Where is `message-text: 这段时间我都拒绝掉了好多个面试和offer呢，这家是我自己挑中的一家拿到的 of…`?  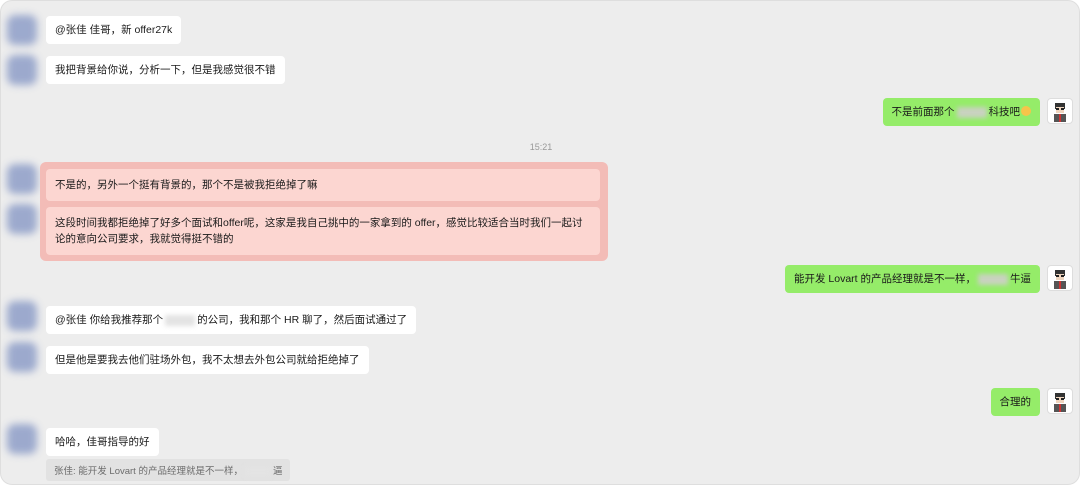 message-text: 这段时间我都拒绝掉了好多个面试和offer呢，这家是我自己挑中的一家拿到的 of… is located at coordinates (319, 231).